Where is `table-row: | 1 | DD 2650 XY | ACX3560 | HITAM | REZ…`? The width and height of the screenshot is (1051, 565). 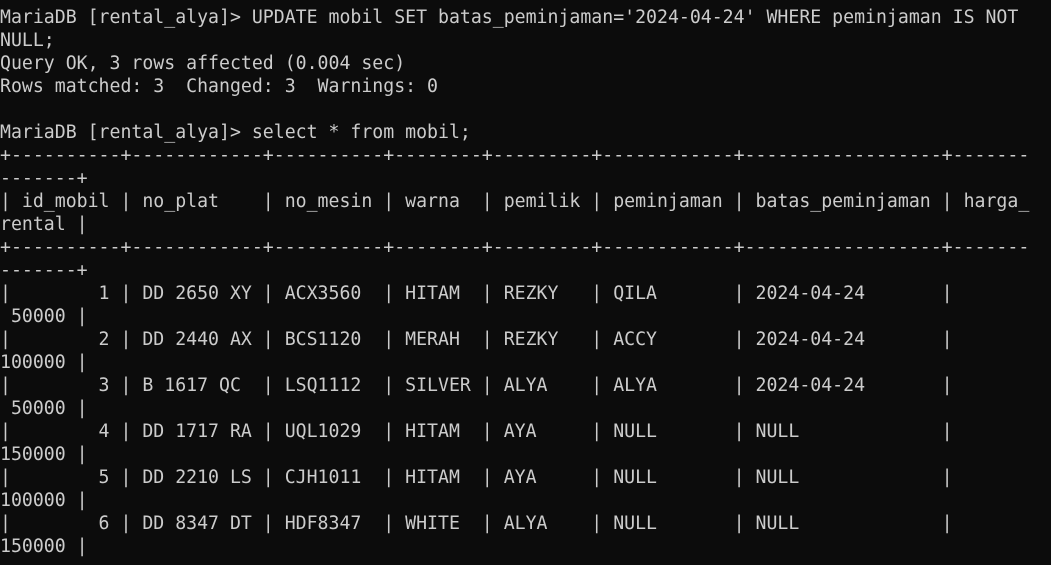
table-row: | 1 | DD 2650 XY | ACX3560 | HITAM | REZ… is located at coordinates (476, 293).